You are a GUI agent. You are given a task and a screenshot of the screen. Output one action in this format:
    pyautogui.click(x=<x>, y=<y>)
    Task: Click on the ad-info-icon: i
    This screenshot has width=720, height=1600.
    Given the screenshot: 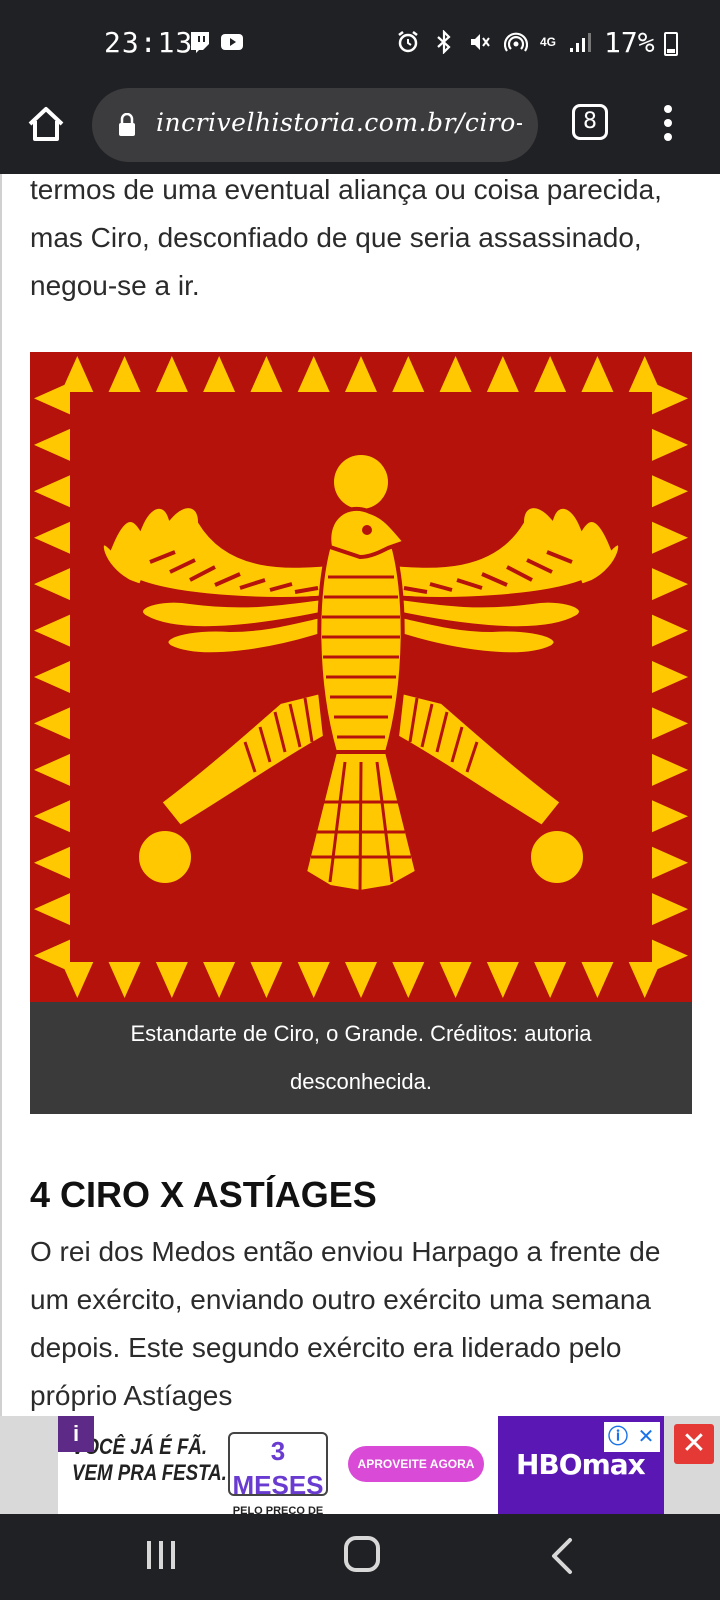 What is the action you would take?
    pyautogui.click(x=76, y=1434)
    